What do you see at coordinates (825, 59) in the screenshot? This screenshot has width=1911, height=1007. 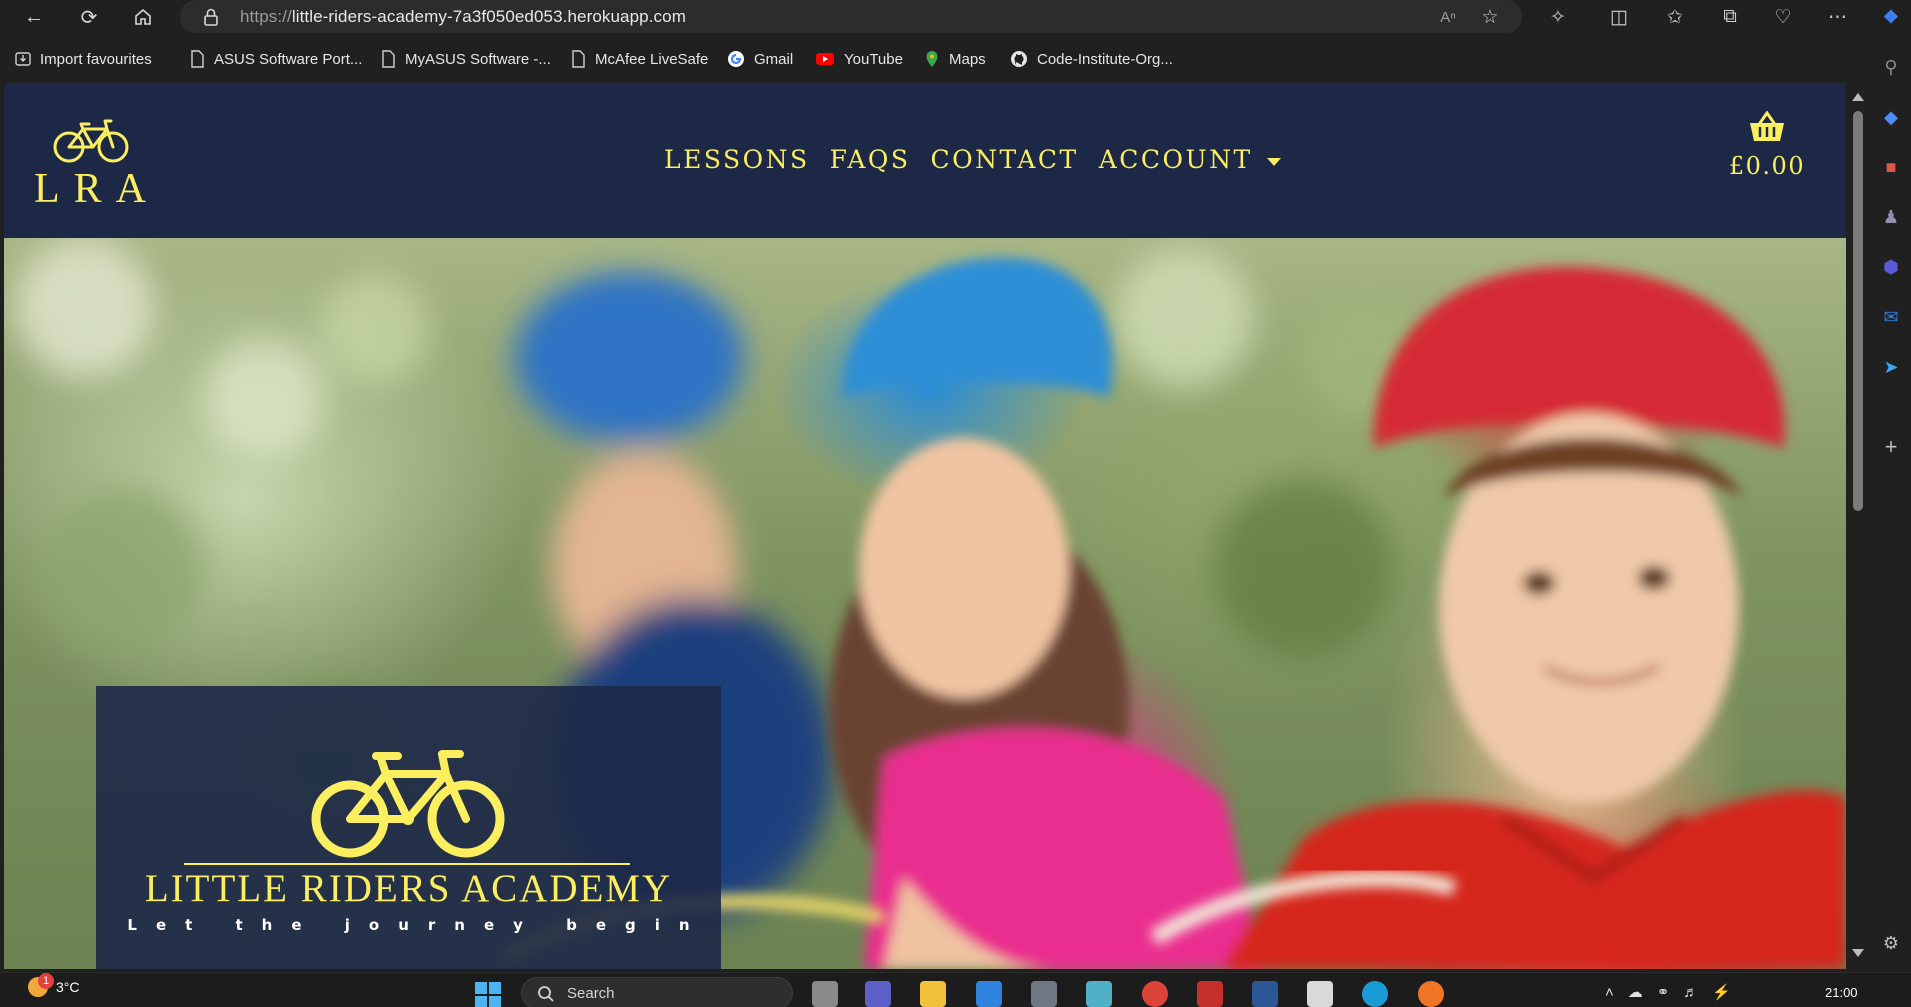 I see `youtube-icon` at bounding box center [825, 59].